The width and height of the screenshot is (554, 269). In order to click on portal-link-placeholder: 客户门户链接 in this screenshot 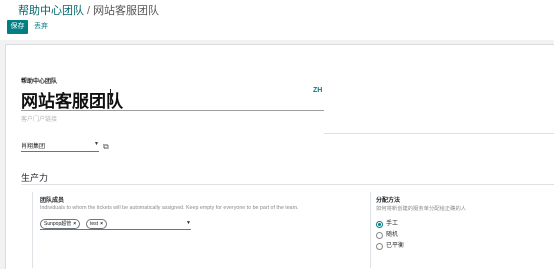, I will do `click(39, 120)`.